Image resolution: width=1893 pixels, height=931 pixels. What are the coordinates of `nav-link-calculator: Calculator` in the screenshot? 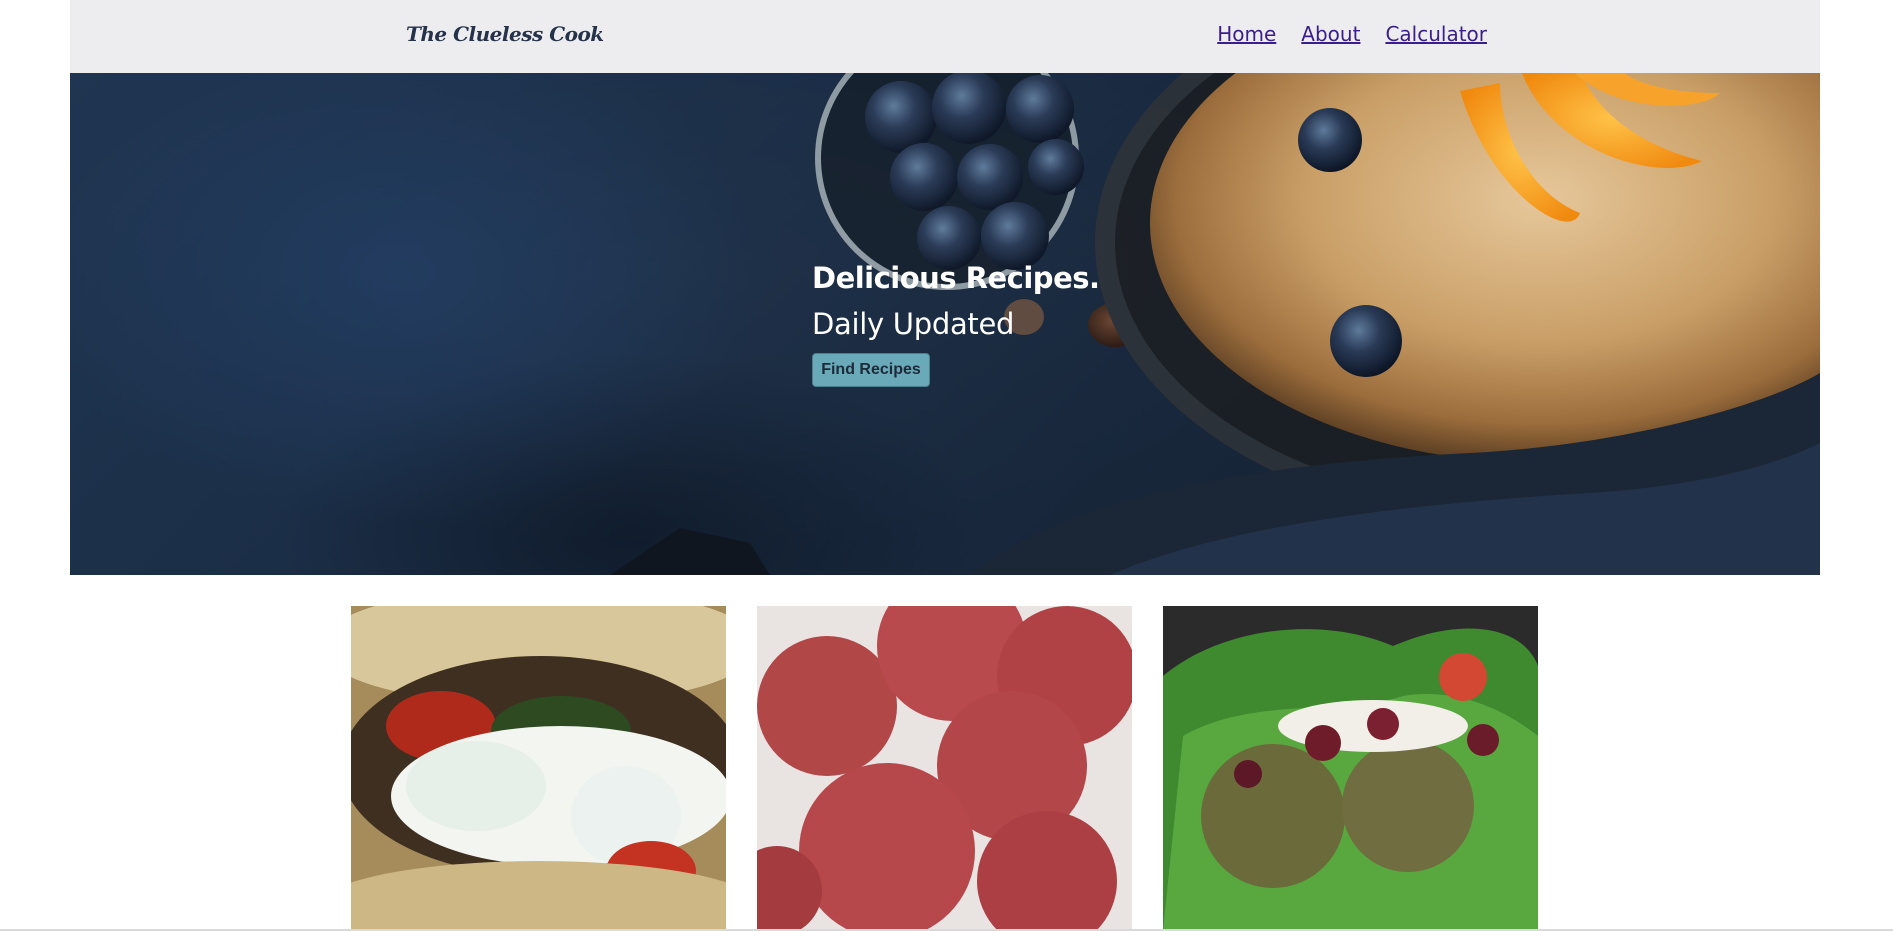 It's located at (1436, 34).